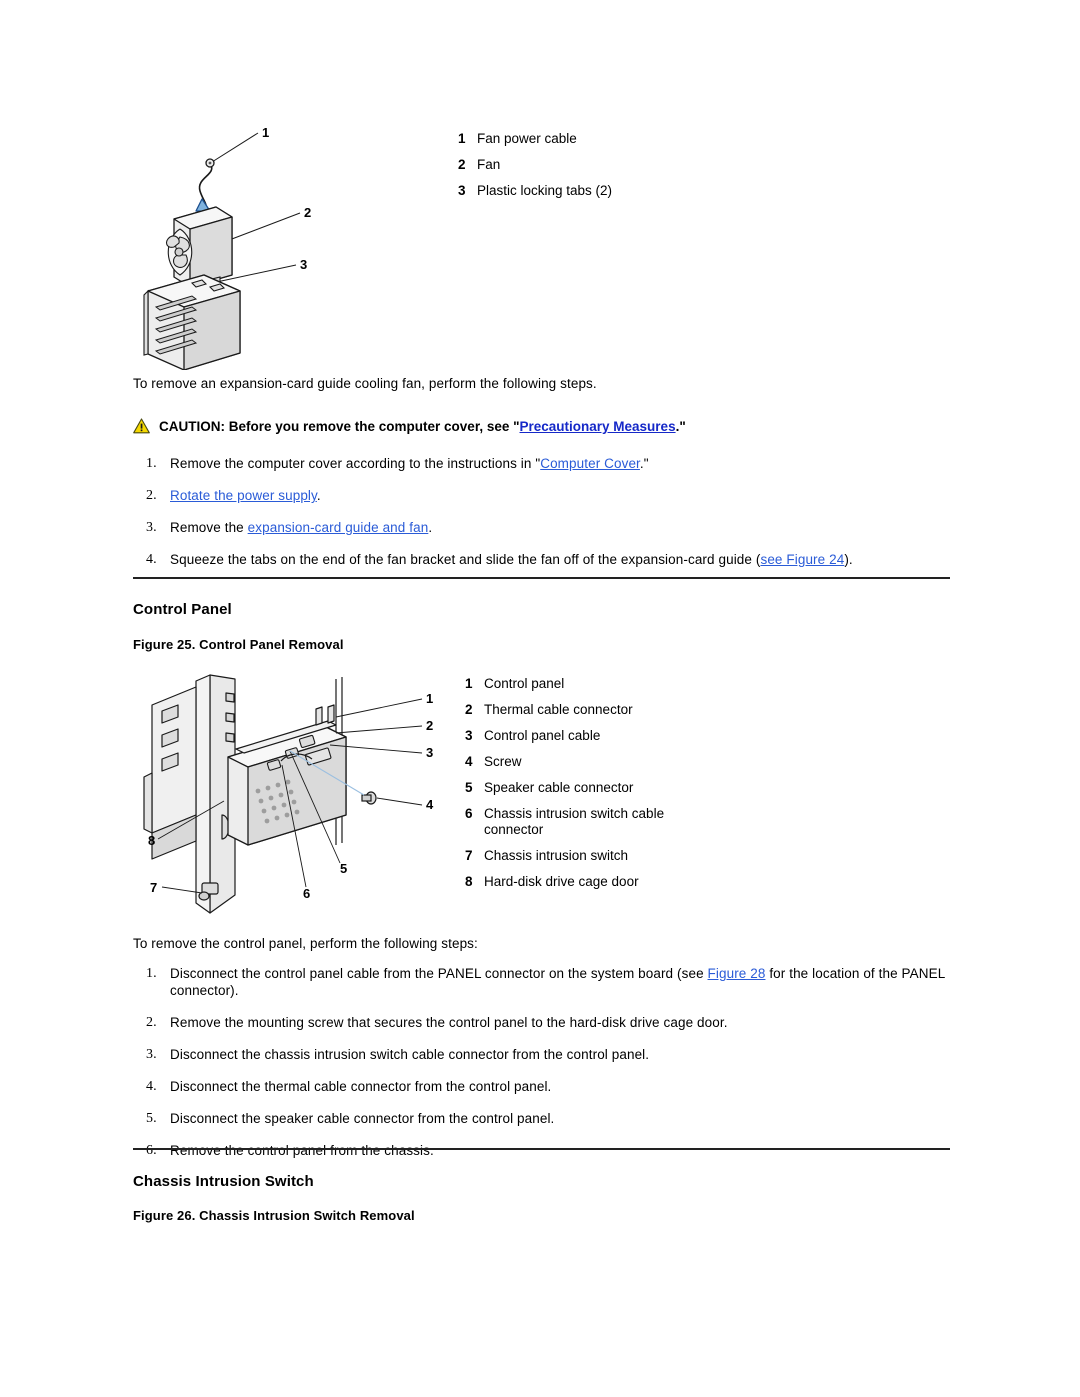 This screenshot has height=1397, width=1080. What do you see at coordinates (737, 973) in the screenshot?
I see `link-figure-28: Figure 28` at bounding box center [737, 973].